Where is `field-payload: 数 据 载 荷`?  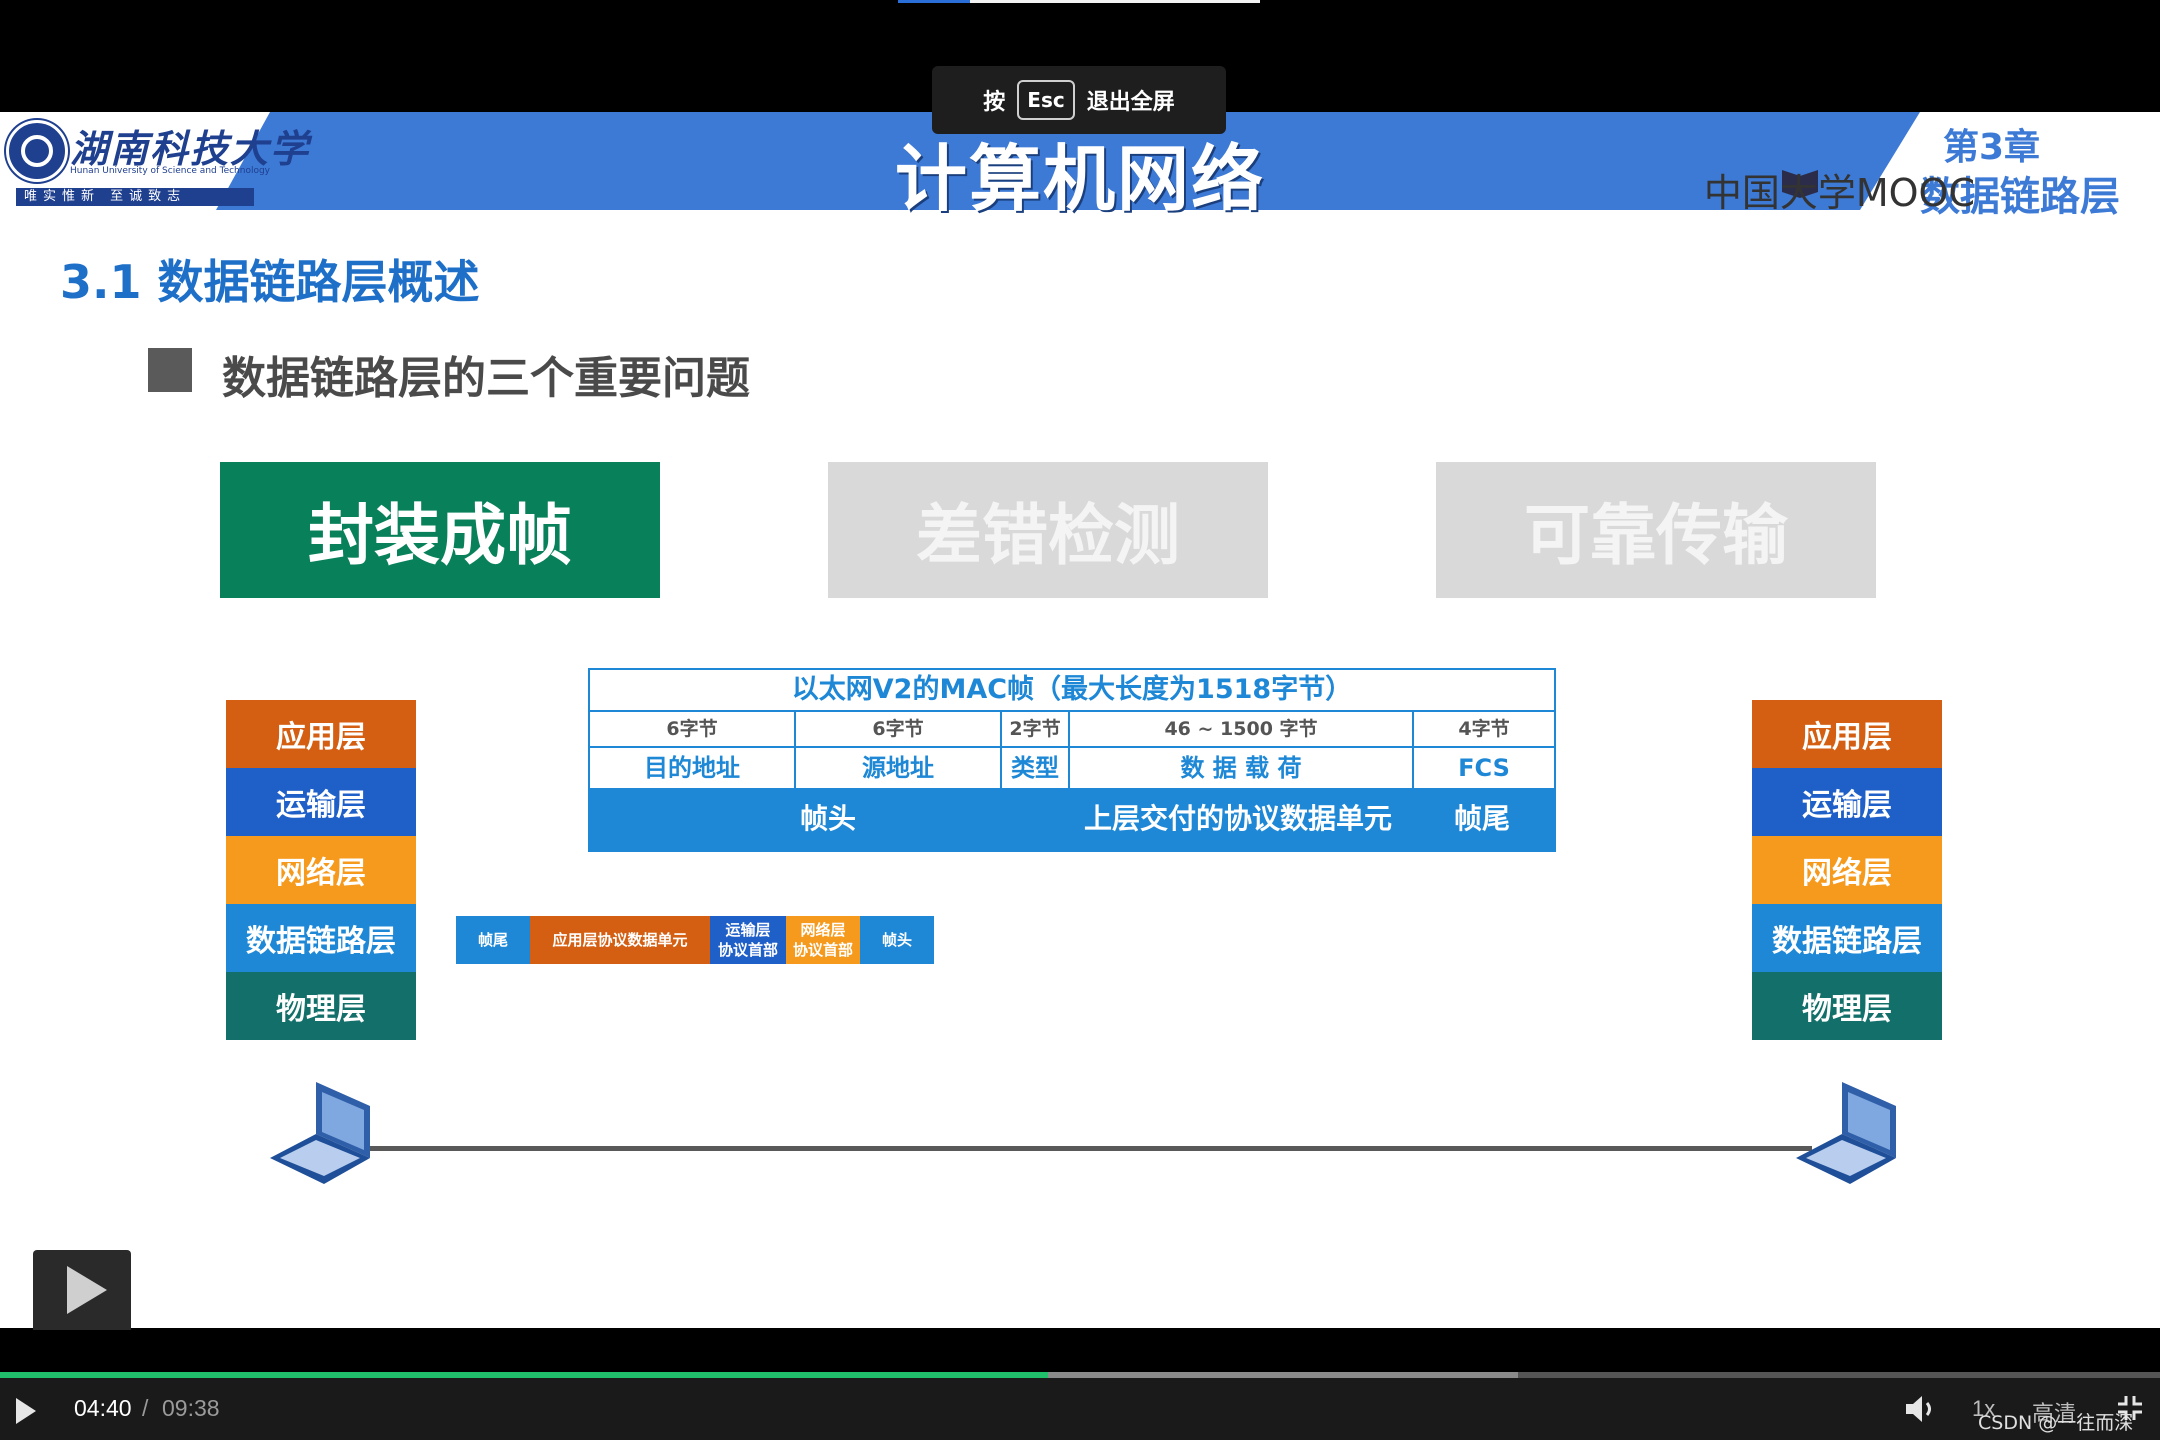 field-payload: 数 据 载 荷 is located at coordinates (1242, 768).